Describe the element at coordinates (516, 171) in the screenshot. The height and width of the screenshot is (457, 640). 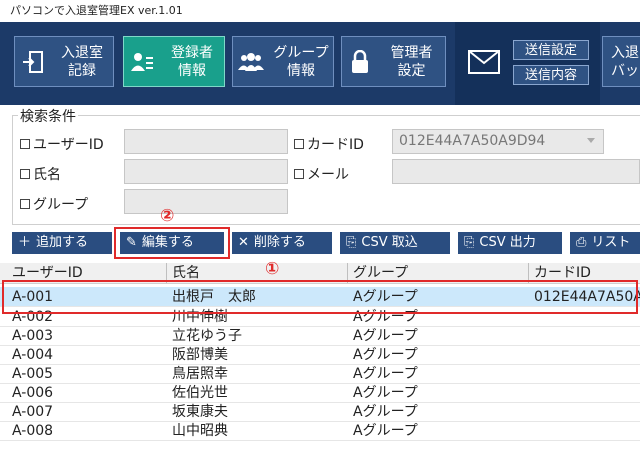
I see `mail-input` at that location.